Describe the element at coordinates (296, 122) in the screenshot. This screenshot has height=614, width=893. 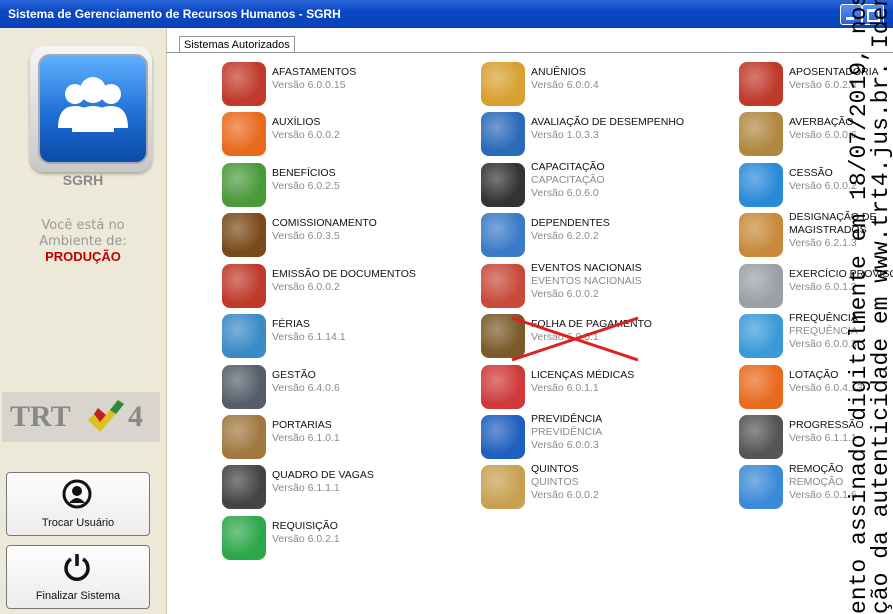
I see `module-name: AUXÍLIOS` at that location.